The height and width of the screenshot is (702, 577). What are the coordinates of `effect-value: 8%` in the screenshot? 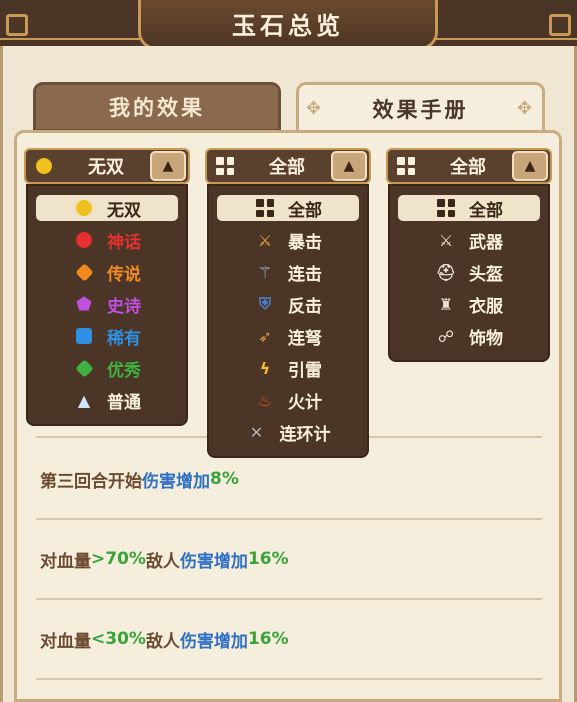 It's located at (224, 479).